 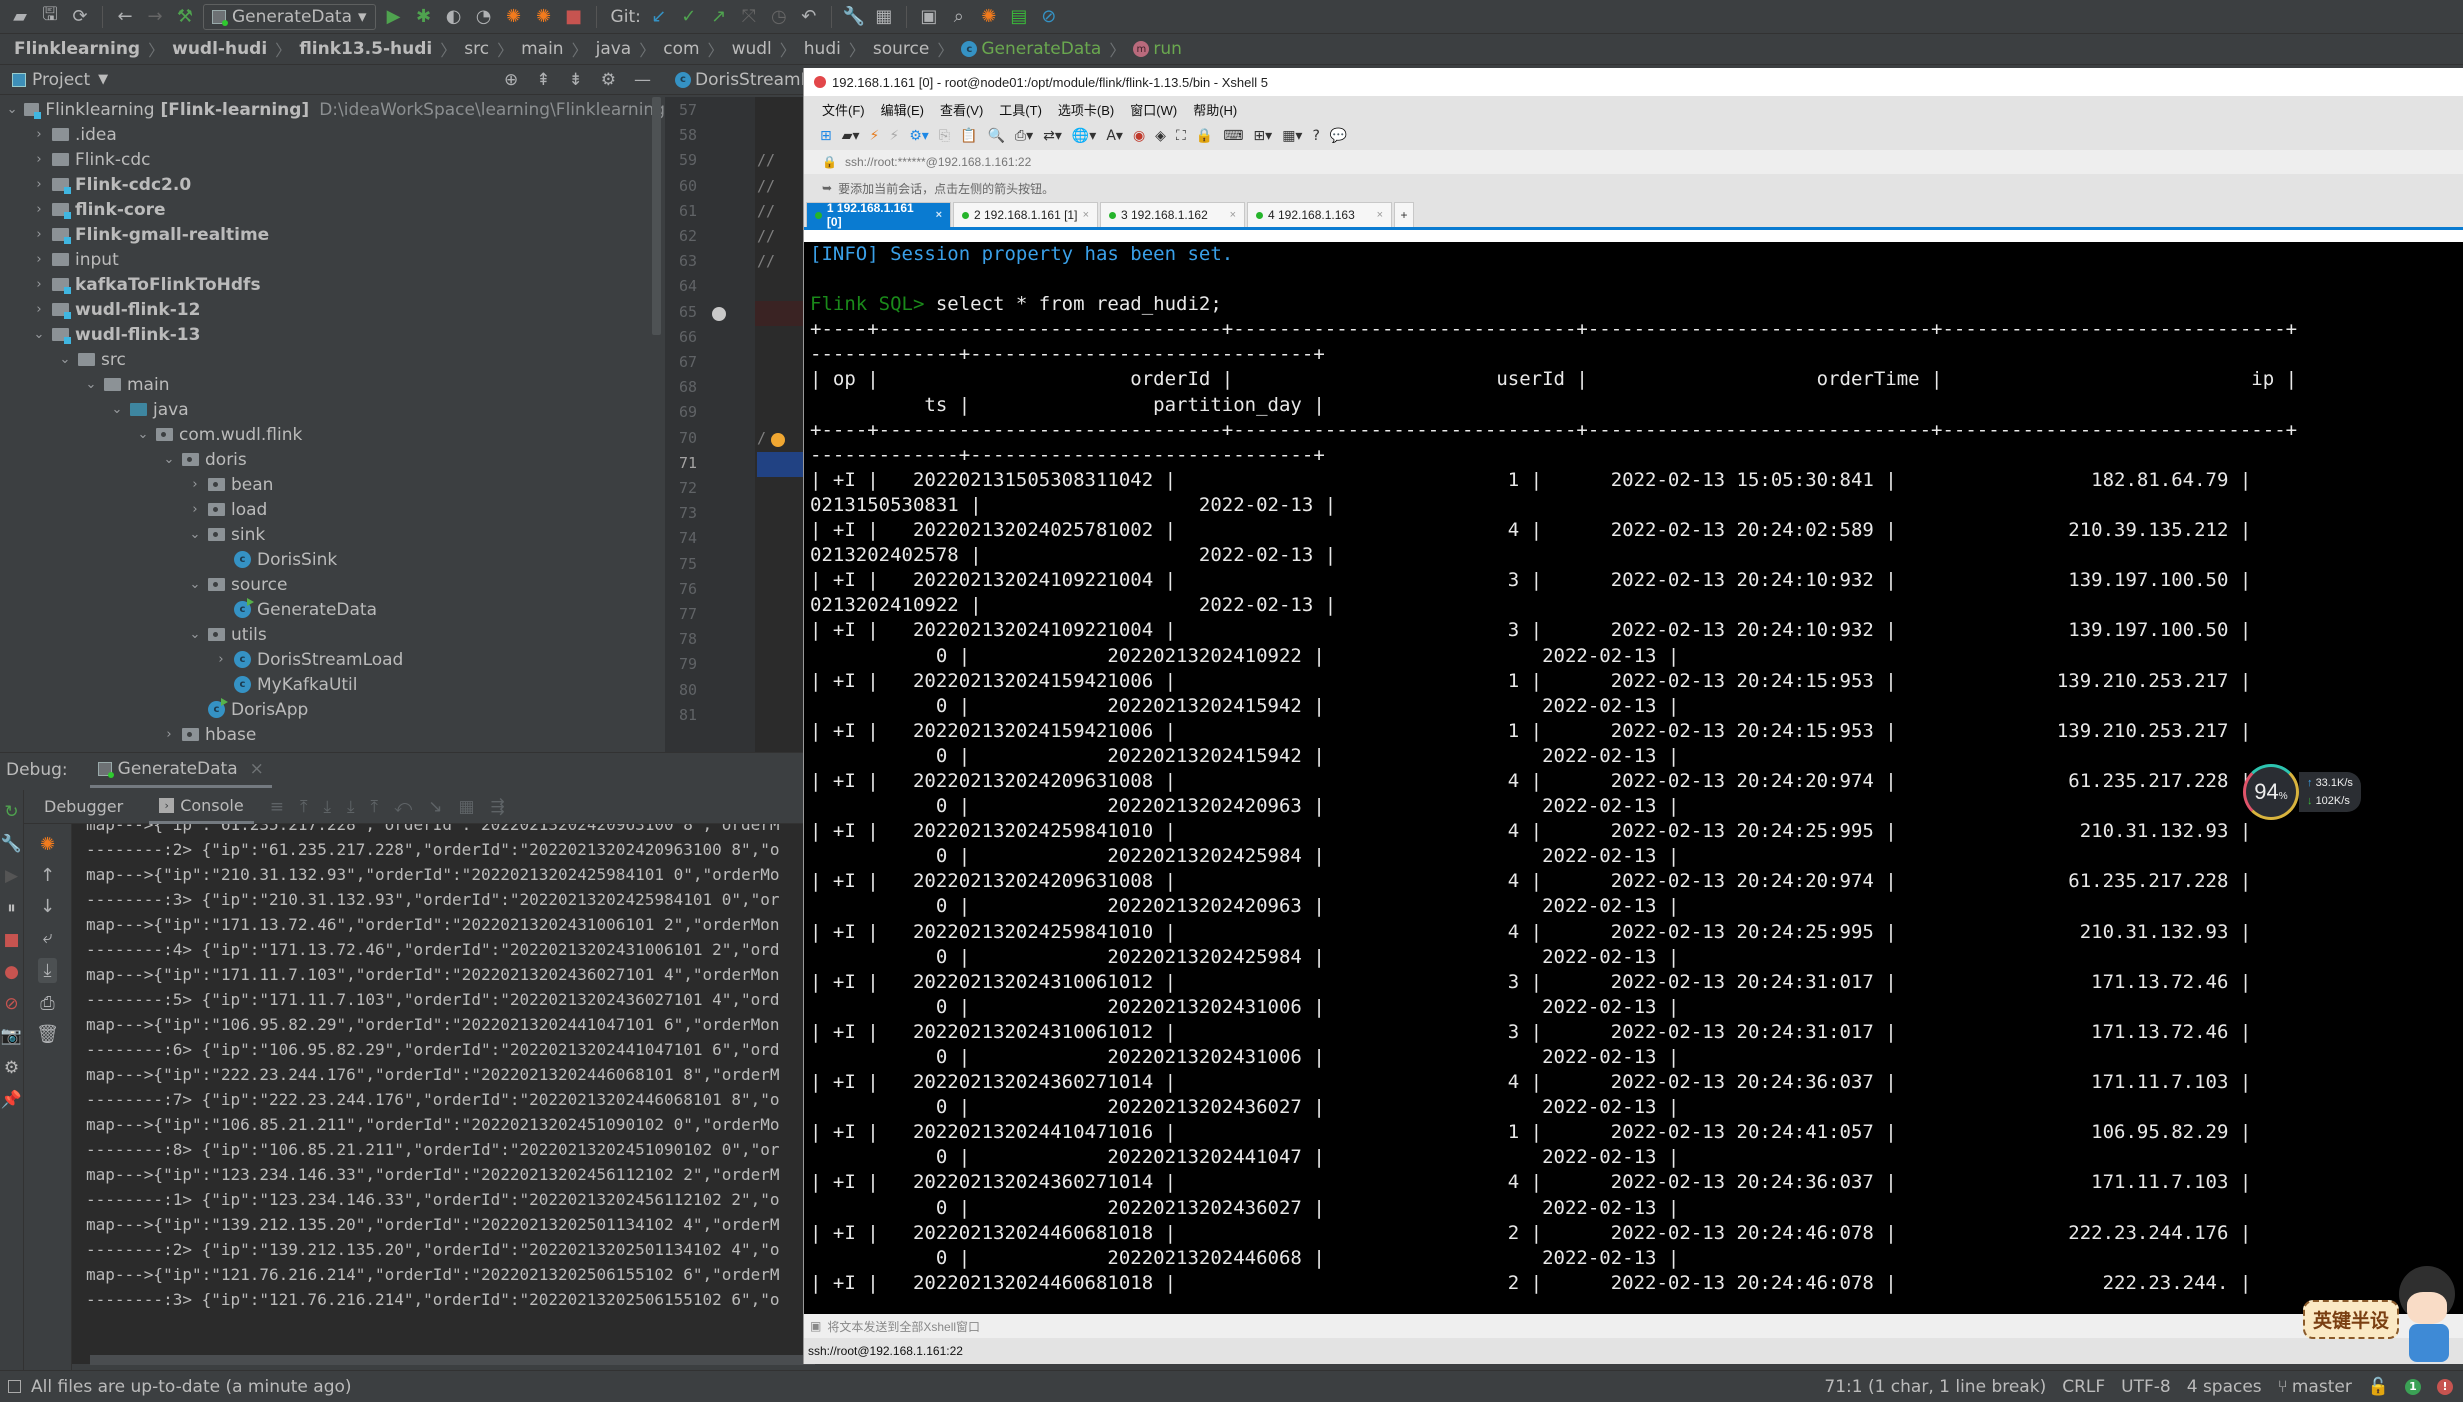 What do you see at coordinates (779, 17) in the screenshot?
I see `history-icon: ◷` at bounding box center [779, 17].